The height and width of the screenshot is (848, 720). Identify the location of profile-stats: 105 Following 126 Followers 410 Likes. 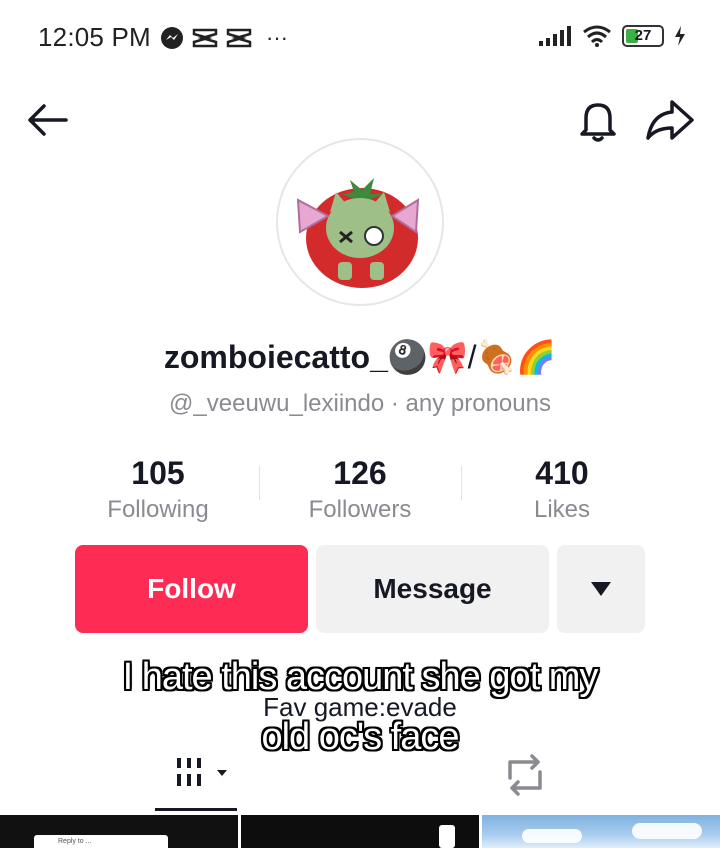
(360, 495).